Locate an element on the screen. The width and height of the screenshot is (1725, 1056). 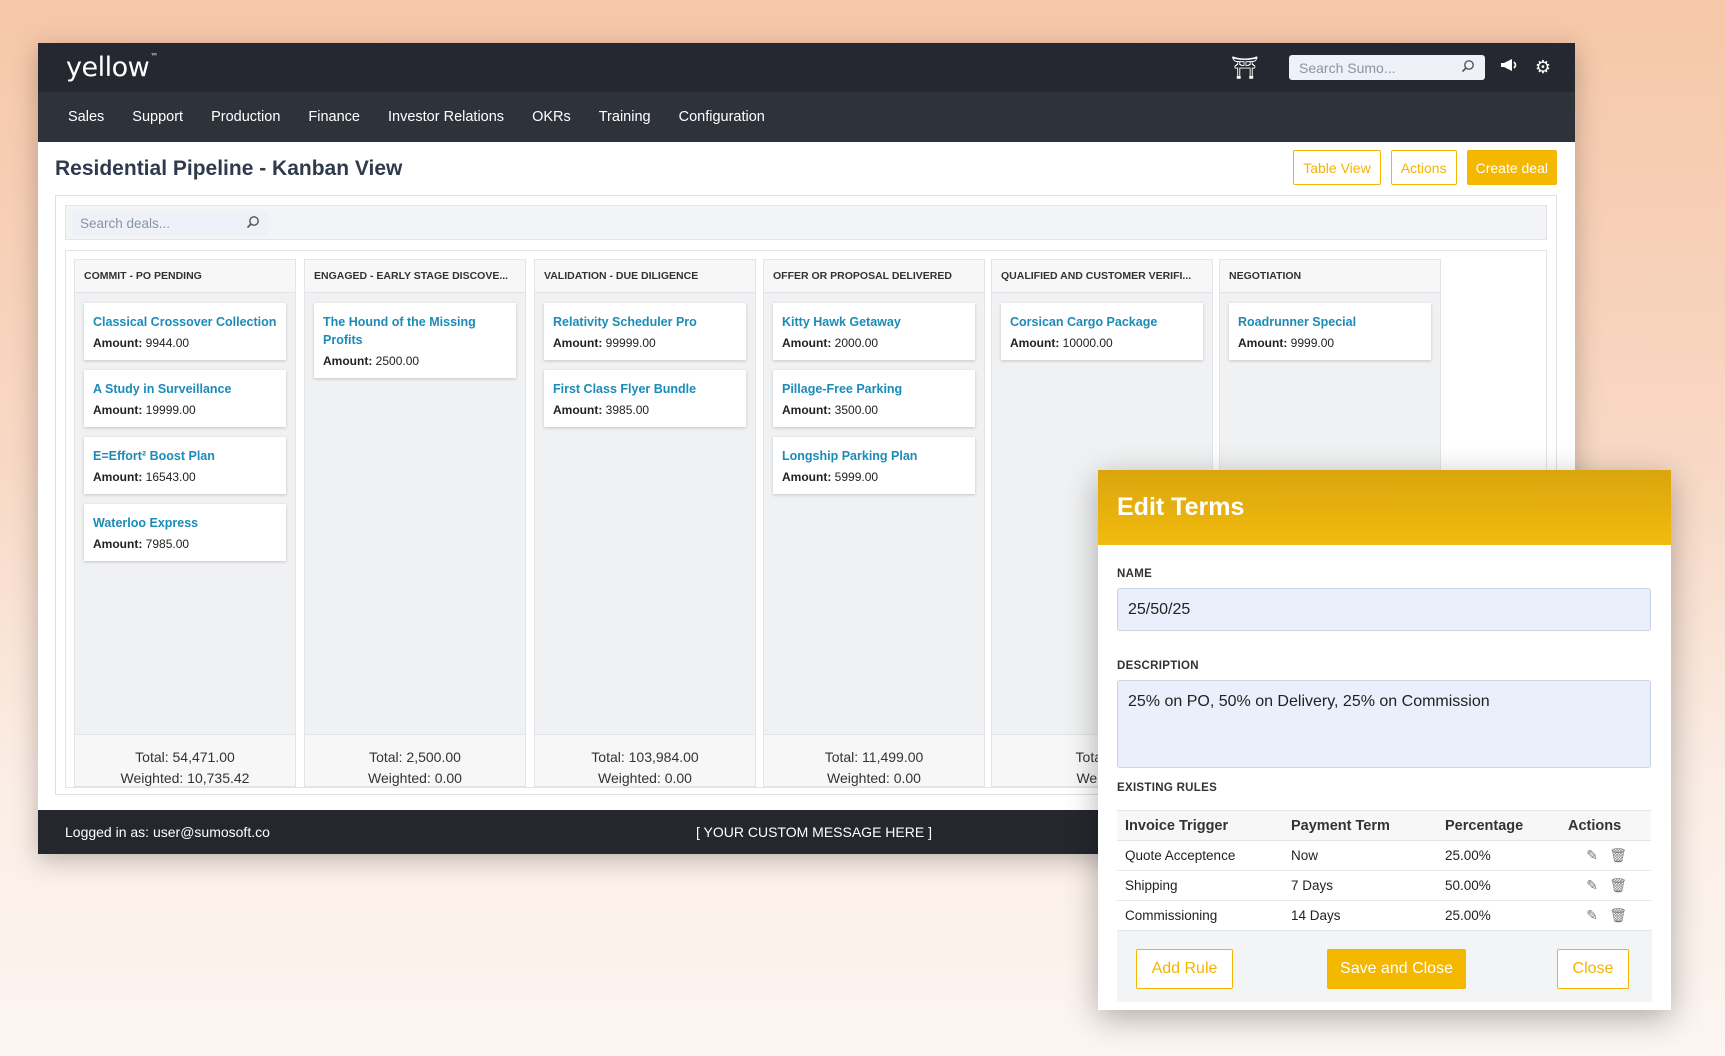
column-header: Payment Term is located at coordinates (1360, 825).